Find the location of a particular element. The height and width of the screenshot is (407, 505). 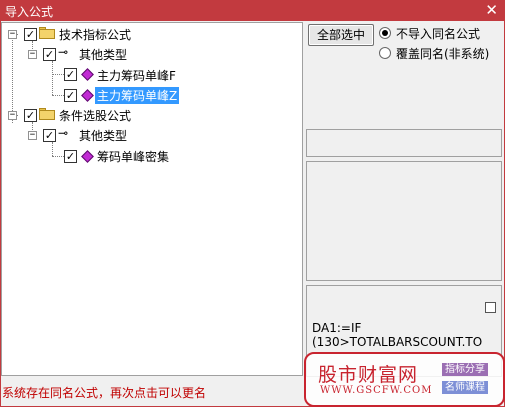

description-panel is located at coordinates (404, 221).